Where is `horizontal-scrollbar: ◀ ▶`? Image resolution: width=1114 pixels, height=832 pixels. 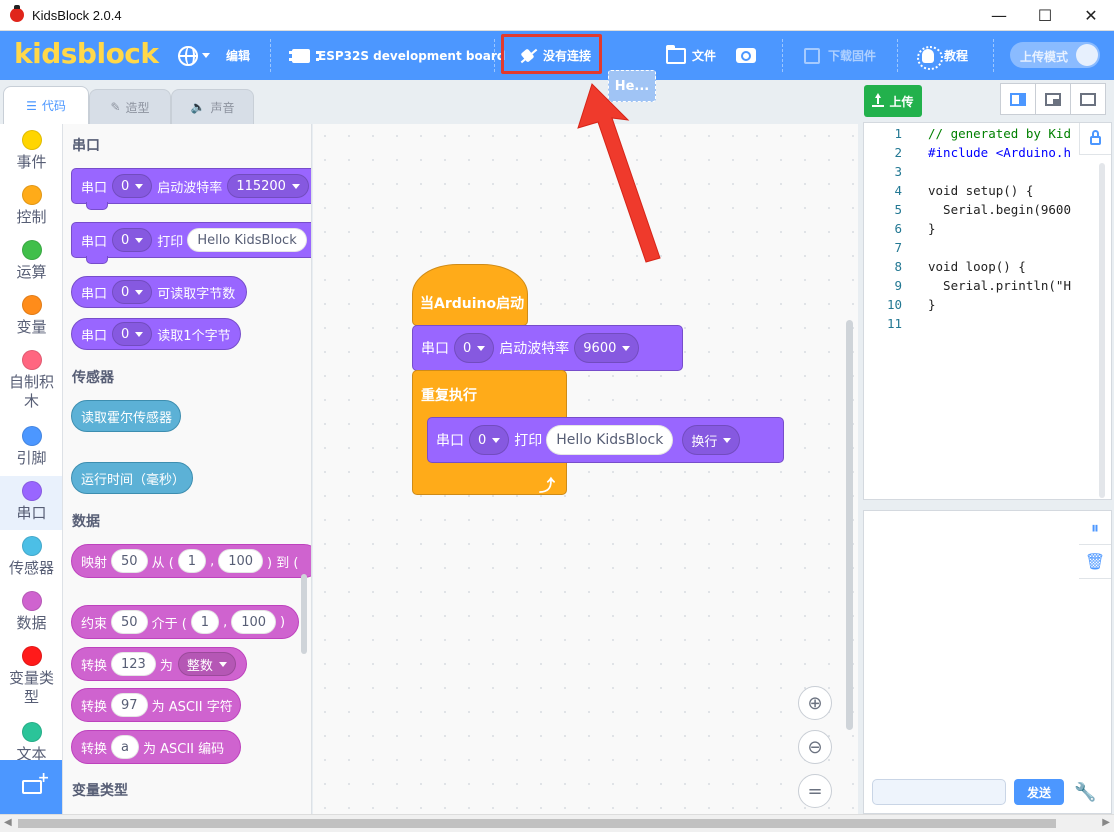
horizontal-scrollbar: ◀ ▶ is located at coordinates (557, 823).